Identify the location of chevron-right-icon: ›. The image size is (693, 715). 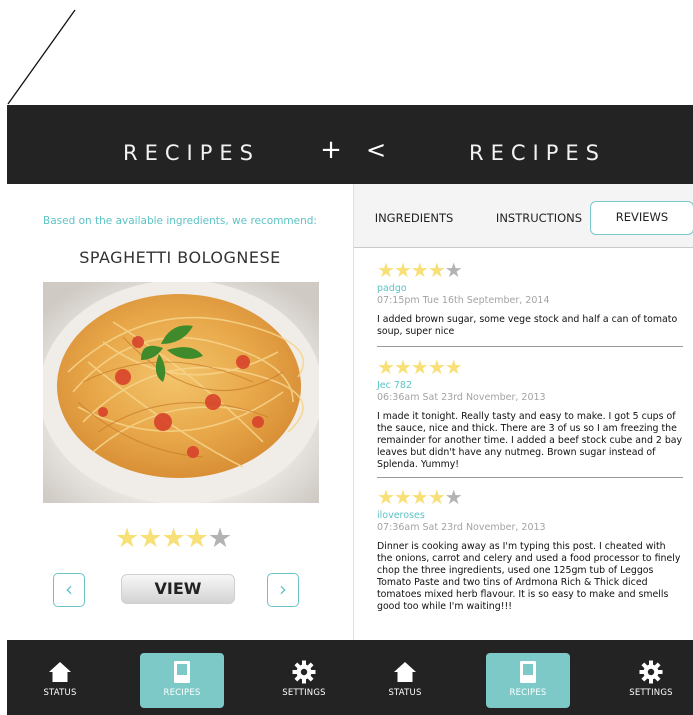
(283, 590).